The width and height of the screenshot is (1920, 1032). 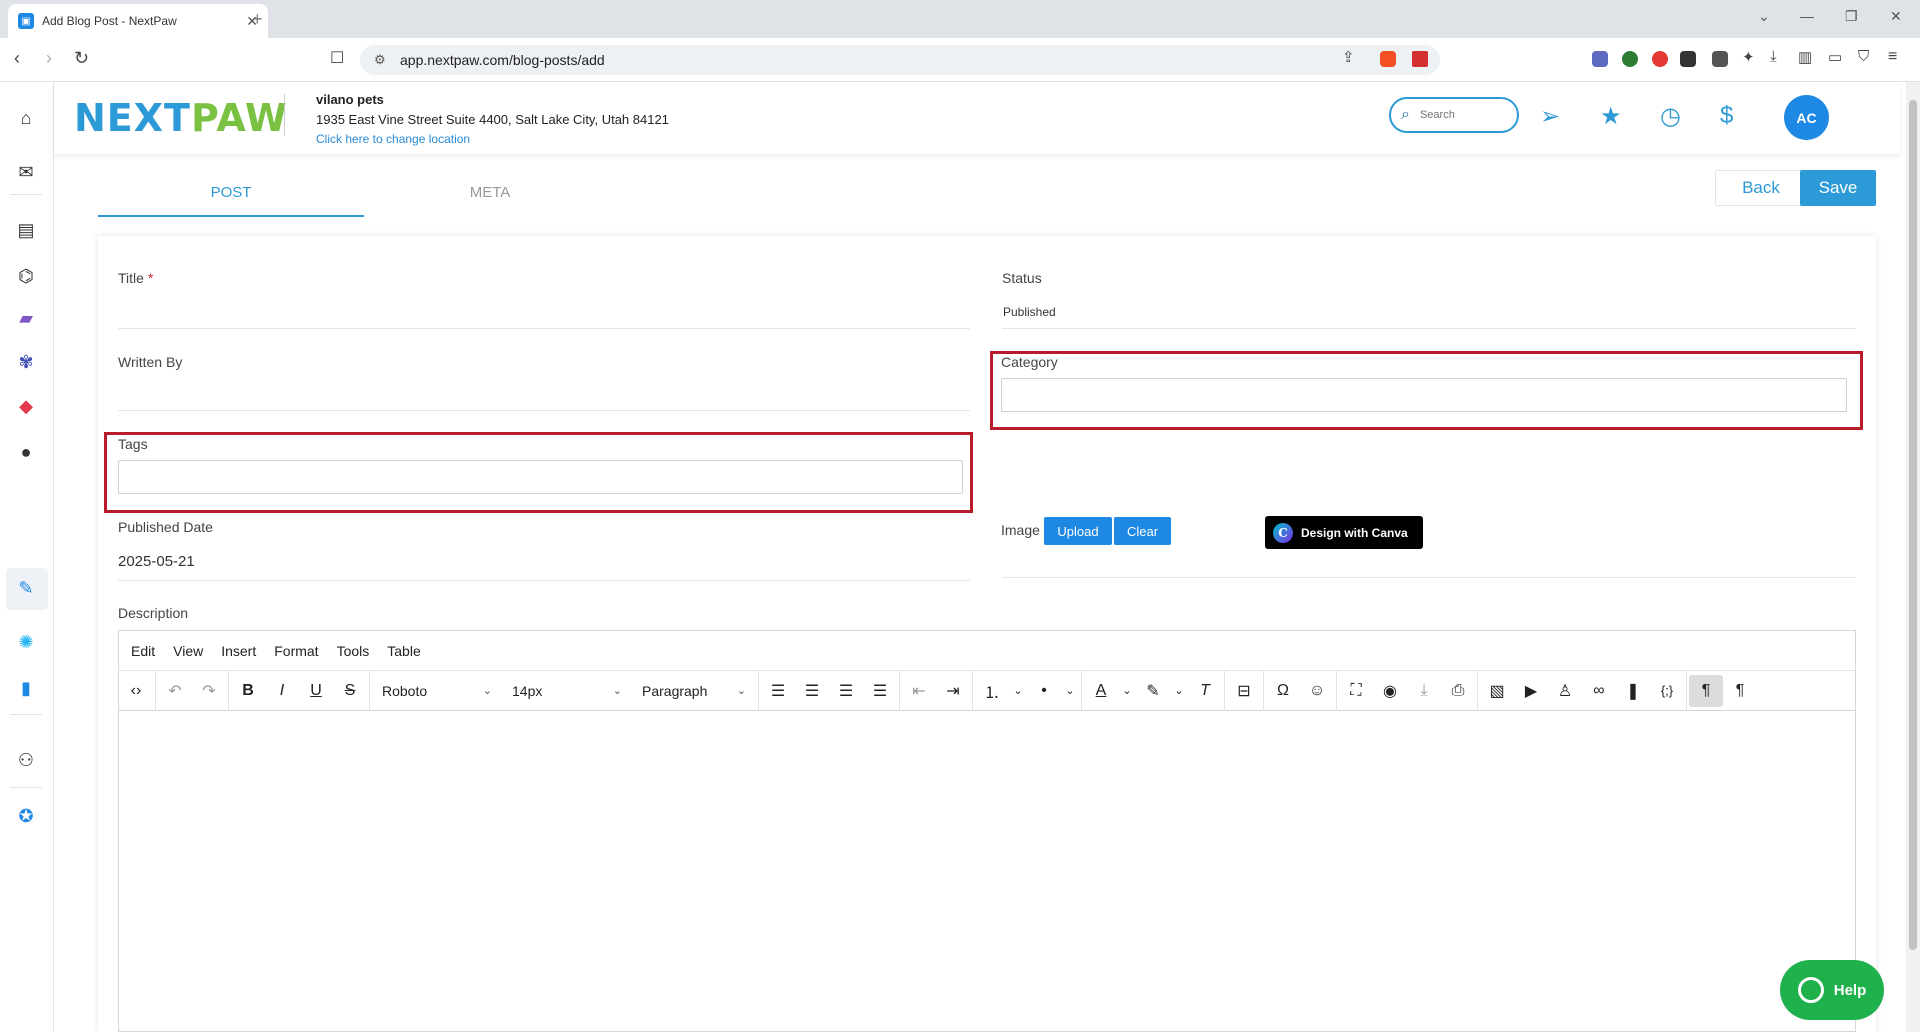 I want to click on category-input, so click(x=1424, y=395).